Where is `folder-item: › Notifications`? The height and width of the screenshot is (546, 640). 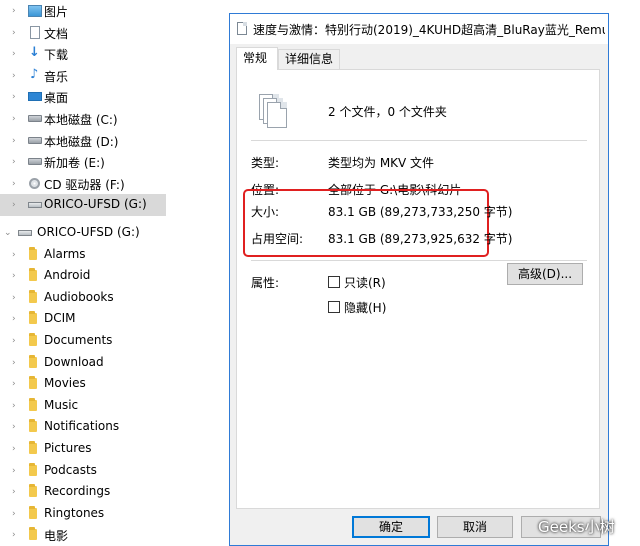 folder-item: › Notifications is located at coordinates (83, 427).